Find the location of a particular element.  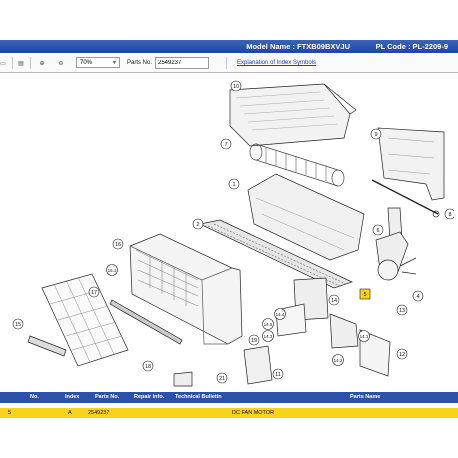

page-icon: ▭ is located at coordinates (5, 63).